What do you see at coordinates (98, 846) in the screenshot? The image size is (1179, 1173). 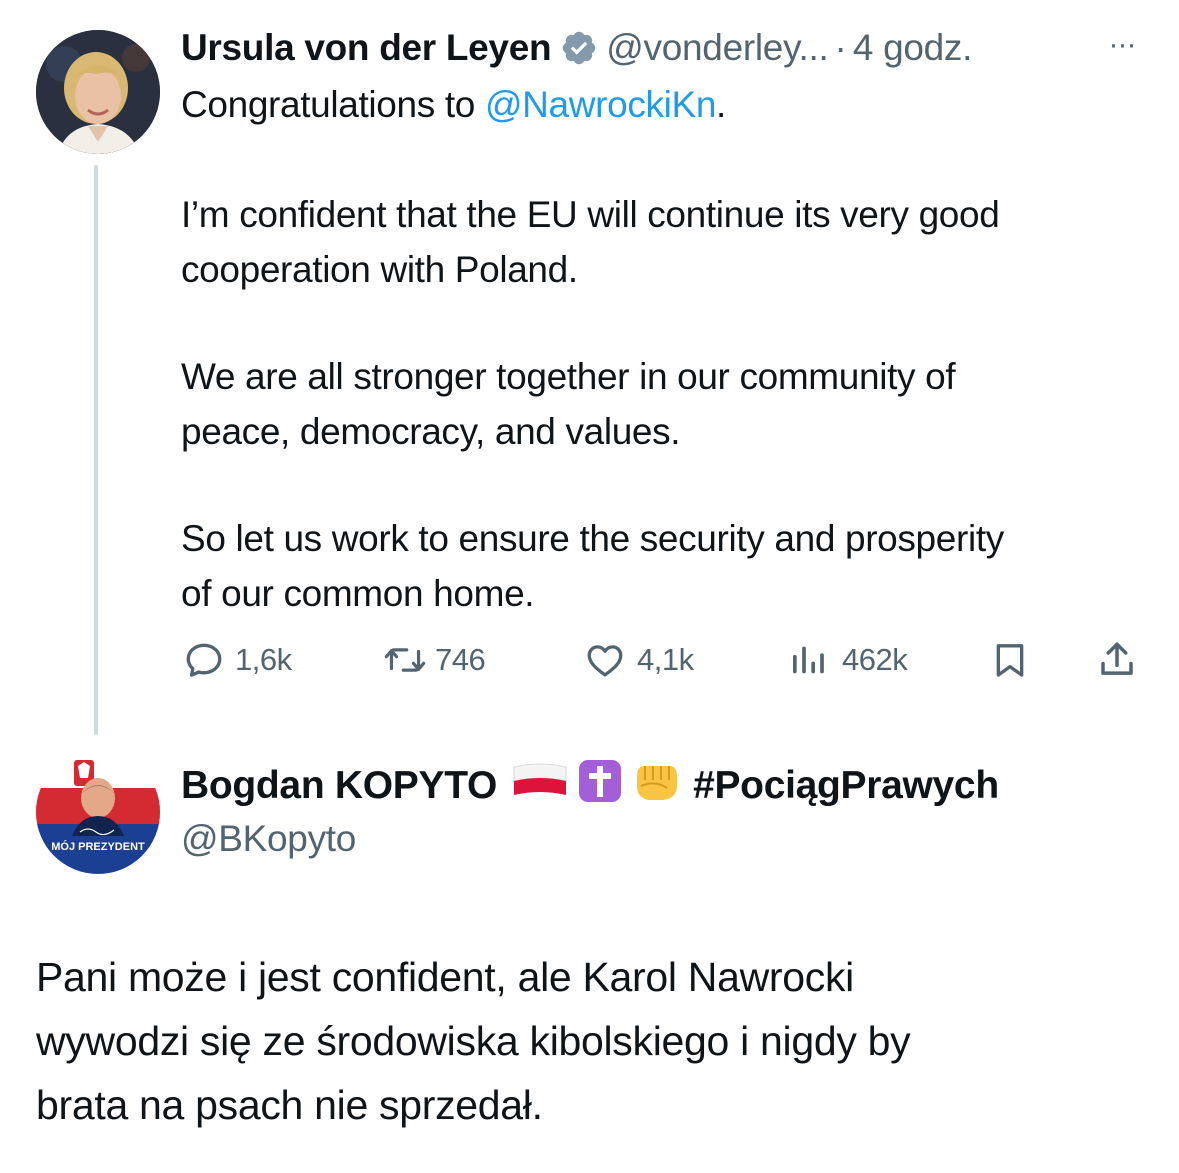 I see `avatar-caption: MÓJ PREZYDENT` at bounding box center [98, 846].